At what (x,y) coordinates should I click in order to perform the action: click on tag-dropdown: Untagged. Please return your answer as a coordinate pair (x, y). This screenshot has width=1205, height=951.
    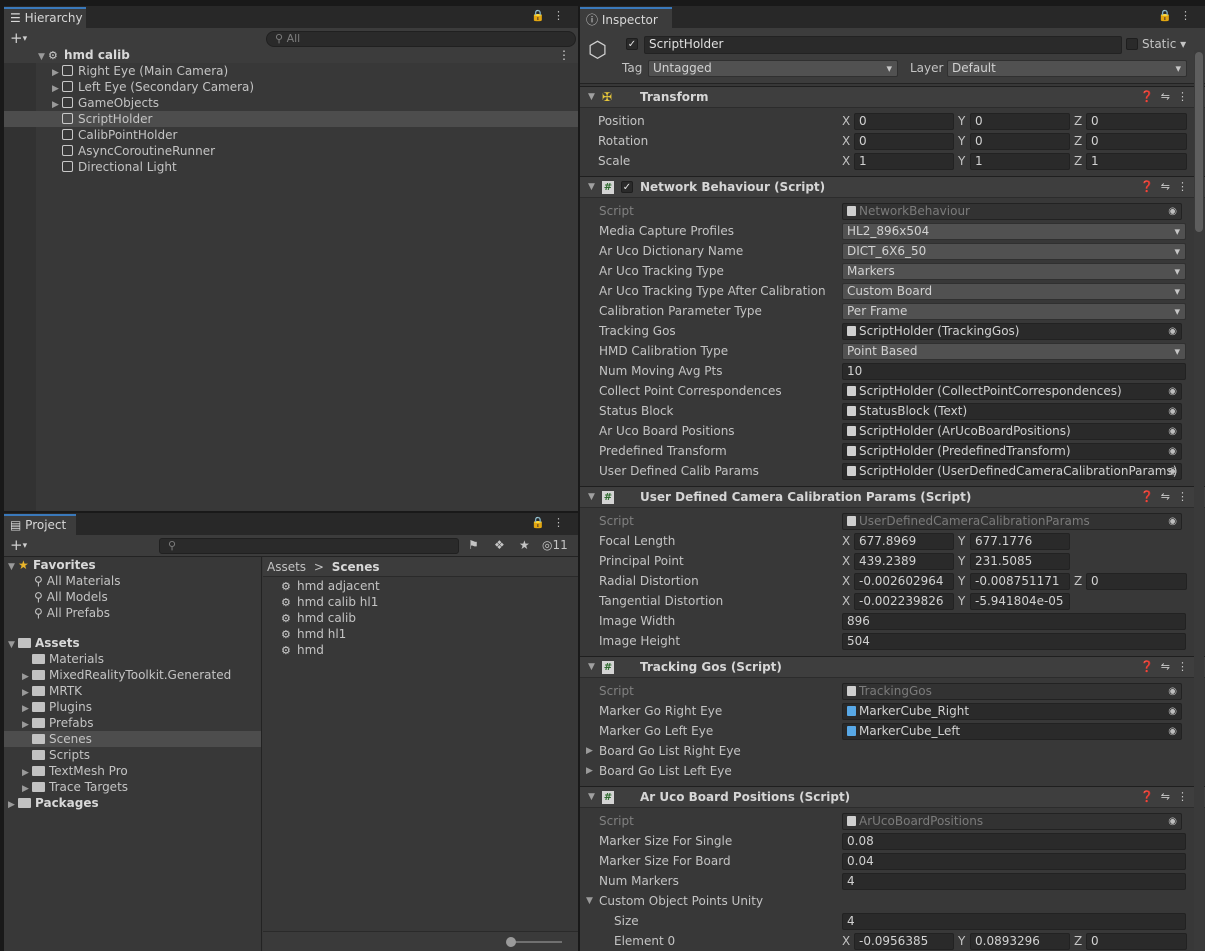
    Looking at the image, I should click on (773, 68).